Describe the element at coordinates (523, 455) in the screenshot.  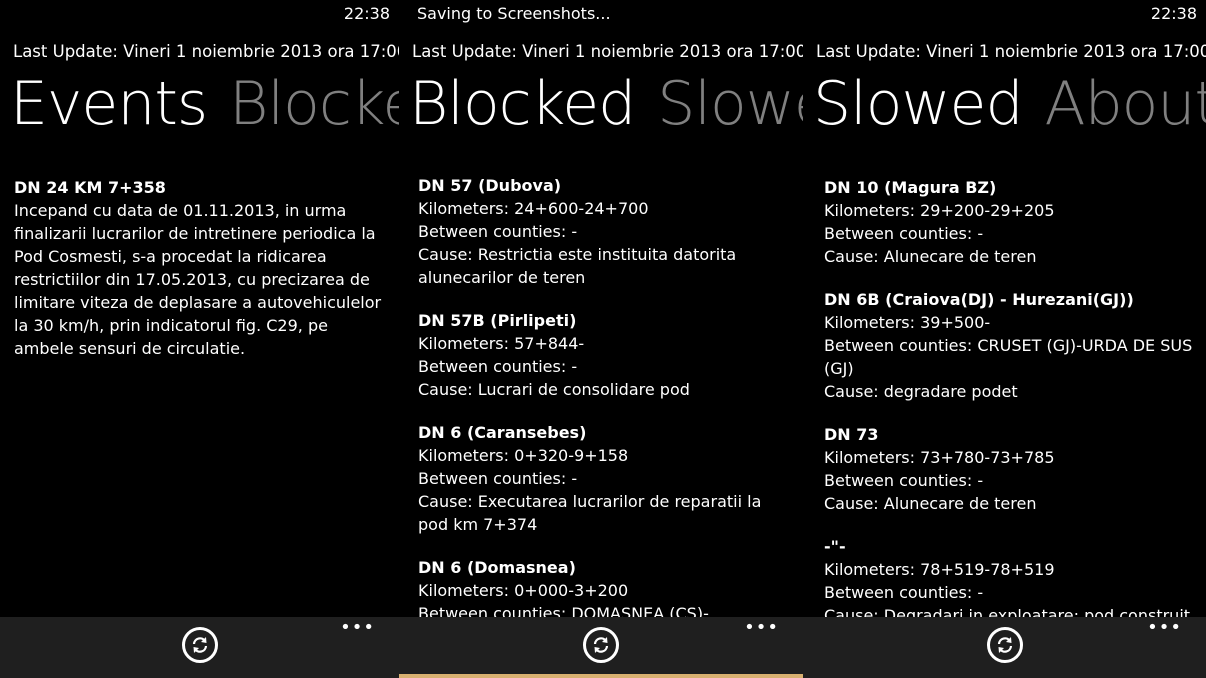
I see `kilometers: Kilometers: 0+320-9+158` at that location.